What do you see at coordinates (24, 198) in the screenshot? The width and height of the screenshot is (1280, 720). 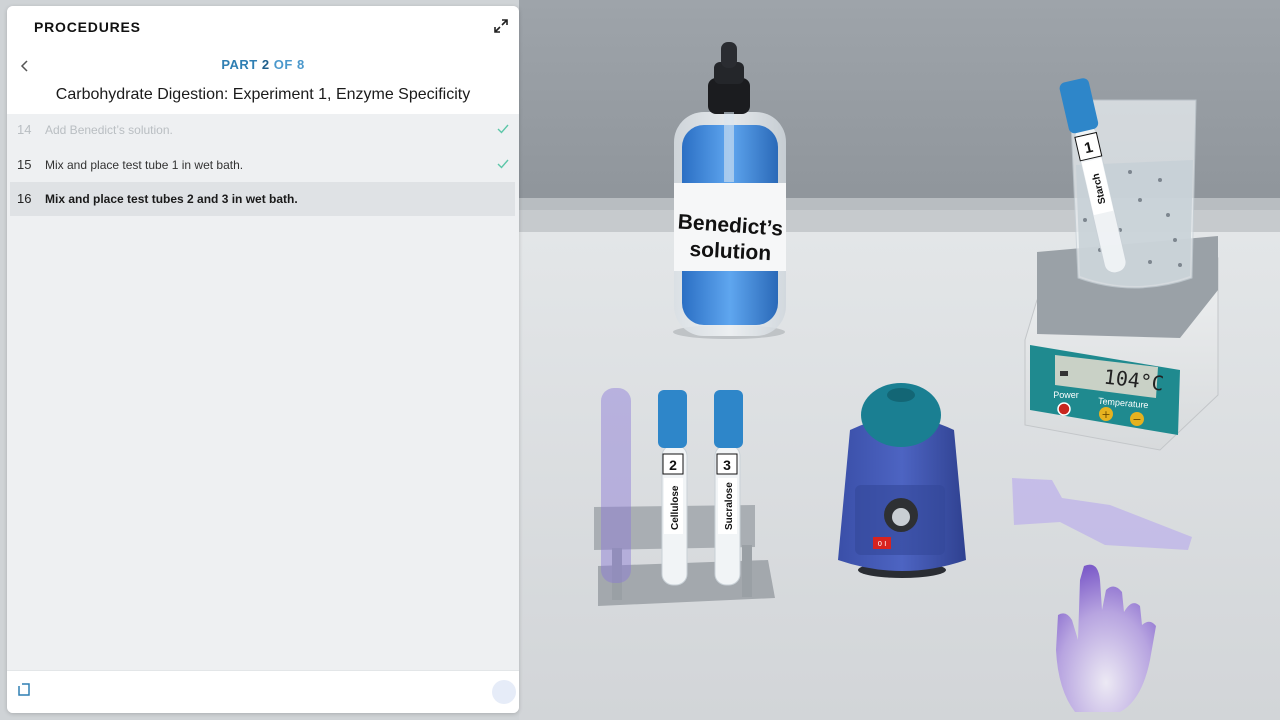 I see `step-number: 16` at bounding box center [24, 198].